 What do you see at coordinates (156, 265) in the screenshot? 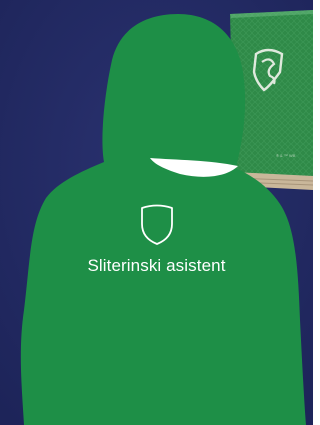
I see `assistant-title: Sliterinski asistent` at bounding box center [156, 265].